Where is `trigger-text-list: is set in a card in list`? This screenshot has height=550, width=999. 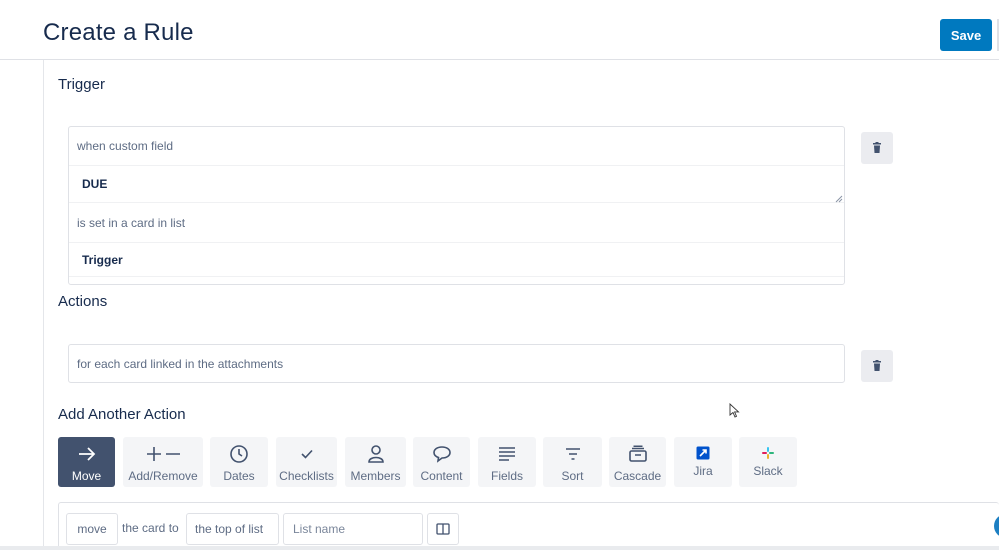 trigger-text-list: is set in a card in list is located at coordinates (456, 223).